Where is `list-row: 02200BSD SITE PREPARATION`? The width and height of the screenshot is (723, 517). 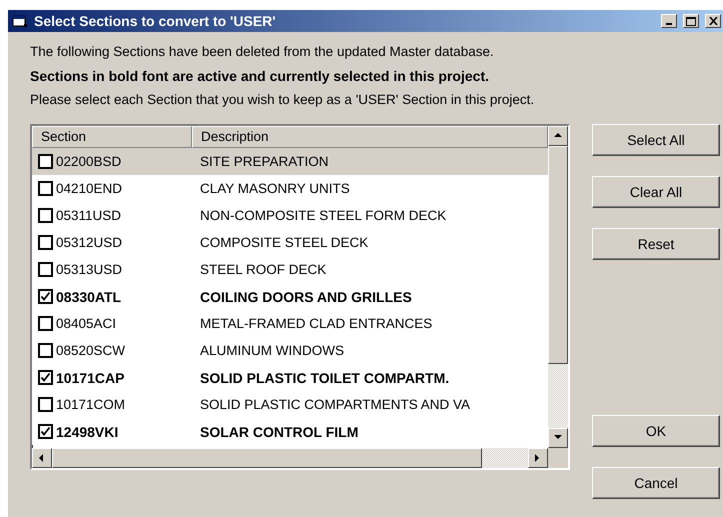 list-row: 02200BSD SITE PREPARATION is located at coordinates (290, 161).